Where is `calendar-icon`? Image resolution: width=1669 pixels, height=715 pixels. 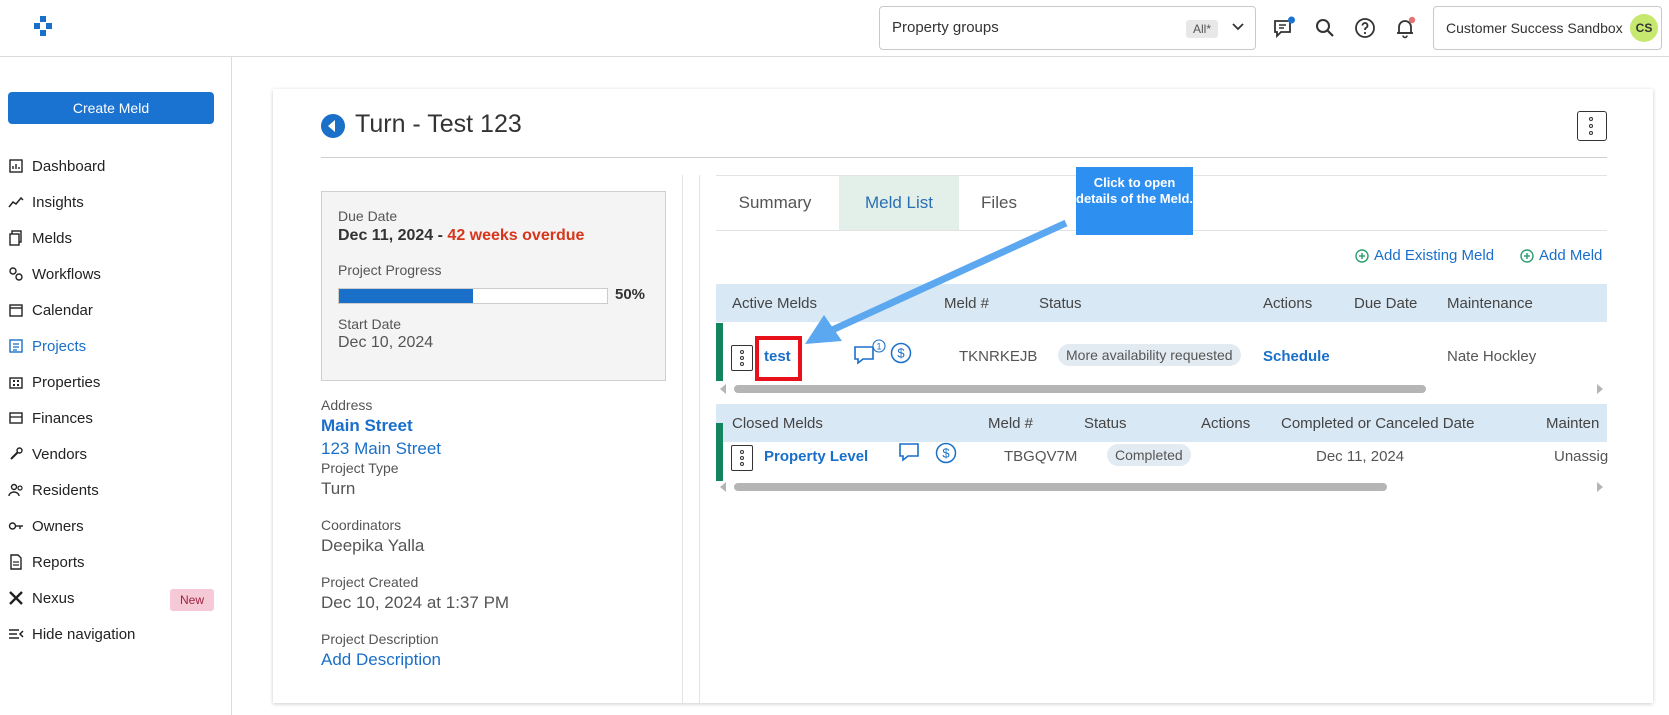
calendar-icon is located at coordinates (16, 310).